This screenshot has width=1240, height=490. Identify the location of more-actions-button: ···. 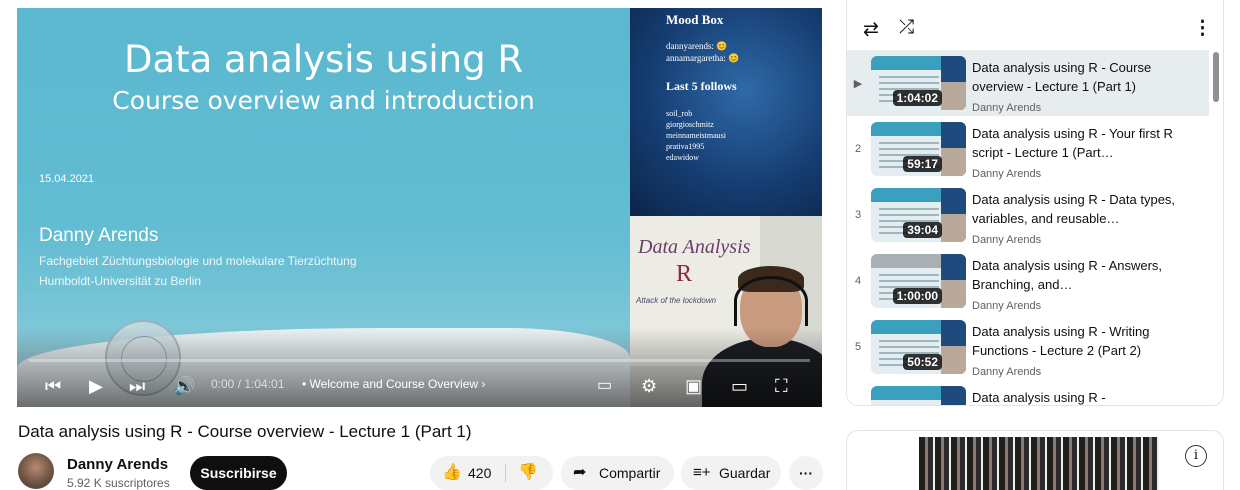
(806, 473).